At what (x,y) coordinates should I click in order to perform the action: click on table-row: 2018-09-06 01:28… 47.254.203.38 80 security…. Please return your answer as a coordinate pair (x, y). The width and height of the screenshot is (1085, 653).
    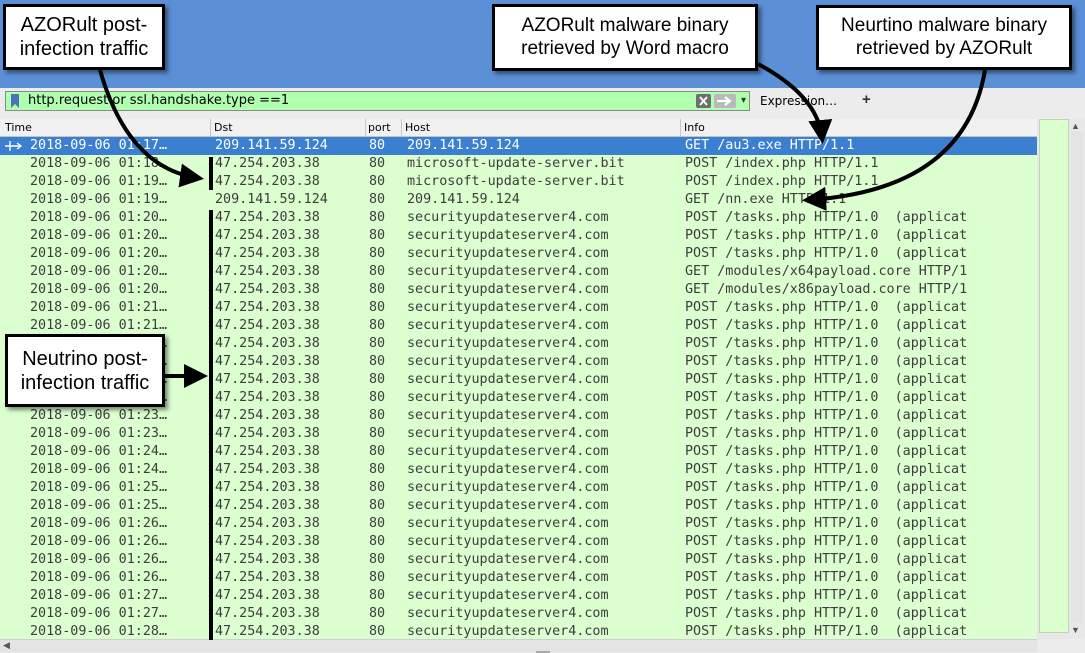
    Looking at the image, I should click on (518, 631).